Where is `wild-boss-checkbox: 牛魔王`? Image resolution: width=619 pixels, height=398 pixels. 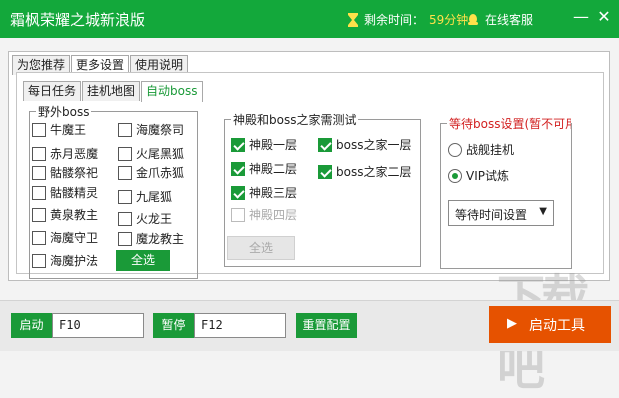 wild-boss-checkbox: 牛魔王 is located at coordinates (59, 129).